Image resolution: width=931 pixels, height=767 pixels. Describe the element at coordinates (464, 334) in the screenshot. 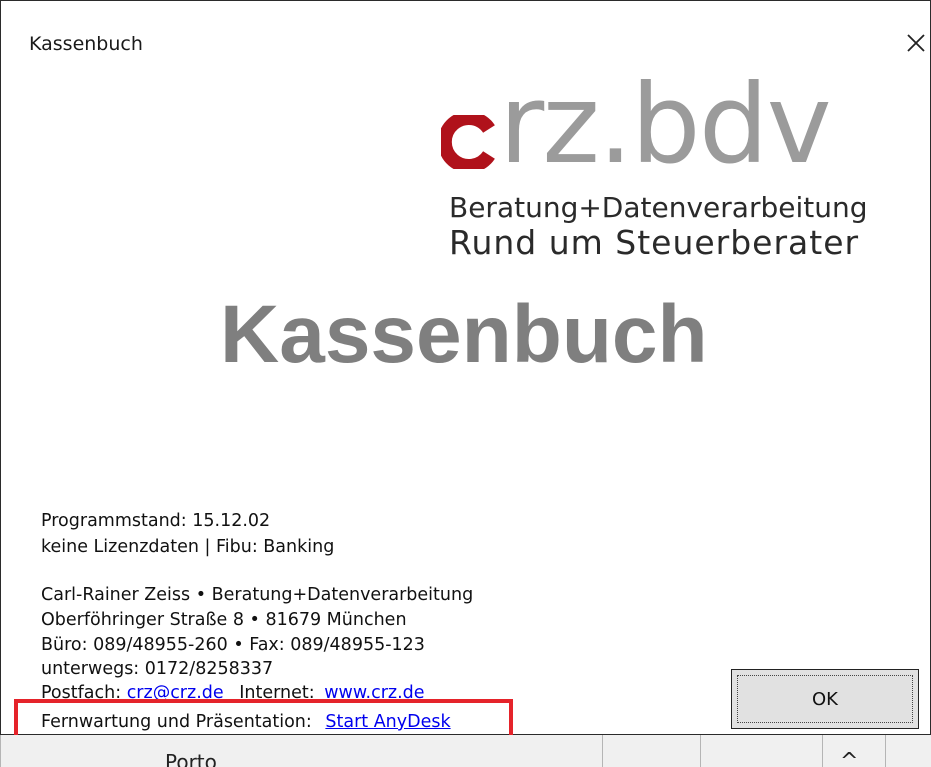

I see `product-title: Kassenbuch` at that location.